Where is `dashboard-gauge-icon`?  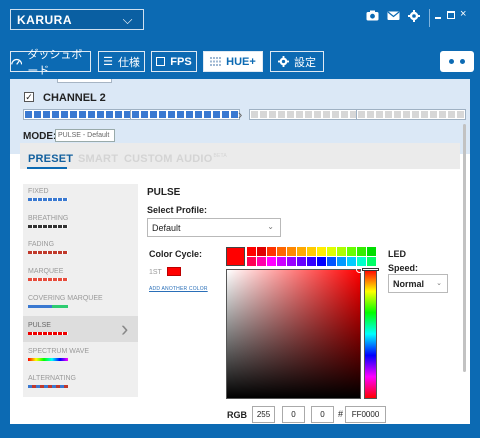
dashboard-gauge-icon is located at coordinates (17, 61).